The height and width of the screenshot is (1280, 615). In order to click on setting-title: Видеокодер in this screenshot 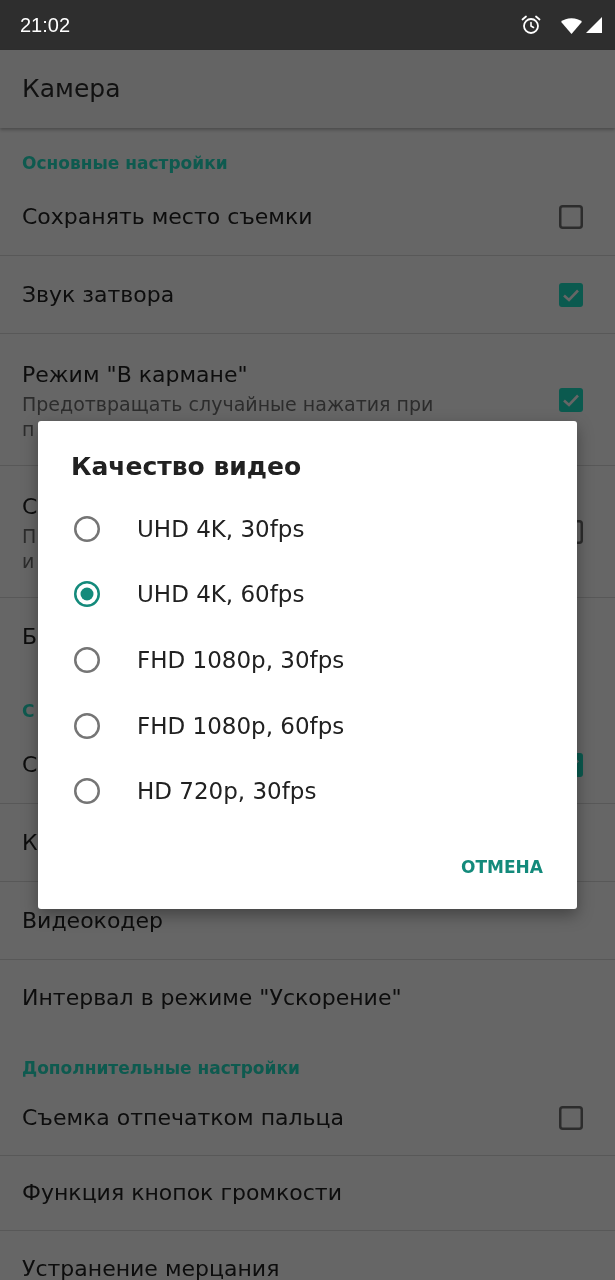, I will do `click(93, 920)`.